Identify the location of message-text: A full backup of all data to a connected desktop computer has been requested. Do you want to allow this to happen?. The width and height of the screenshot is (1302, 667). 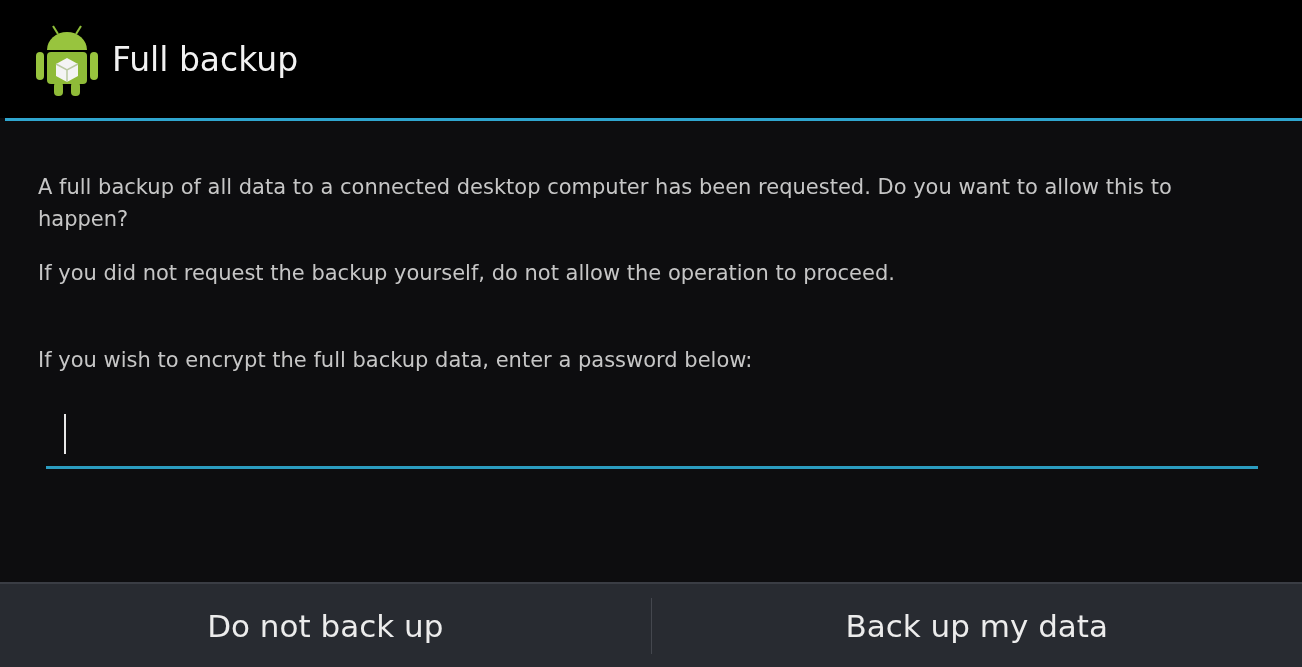
(605, 203).